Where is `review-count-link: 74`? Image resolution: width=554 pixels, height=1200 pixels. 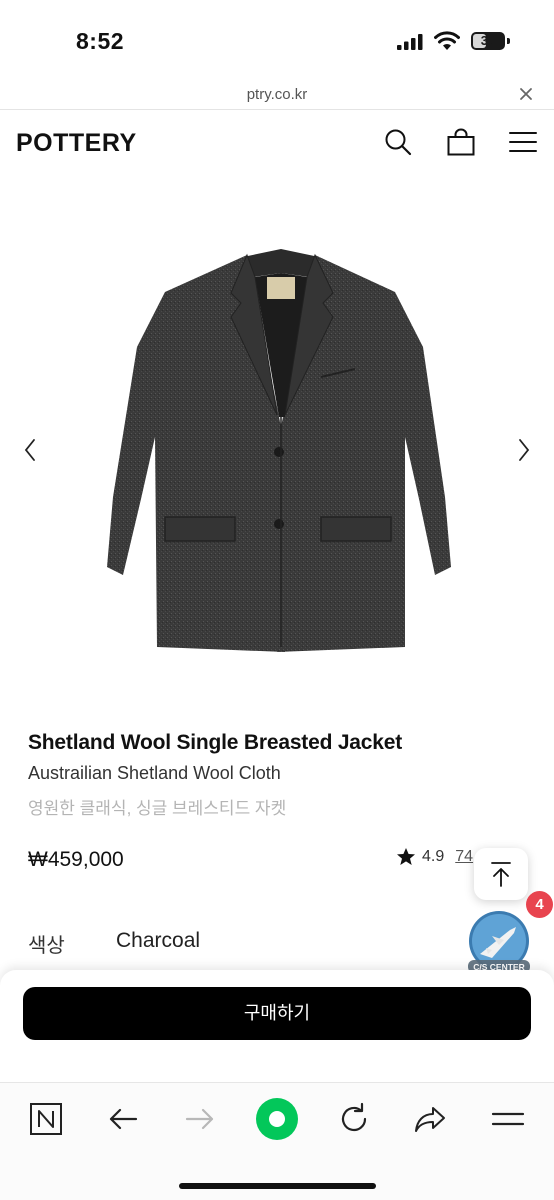 review-count-link: 74 is located at coordinates (464, 857).